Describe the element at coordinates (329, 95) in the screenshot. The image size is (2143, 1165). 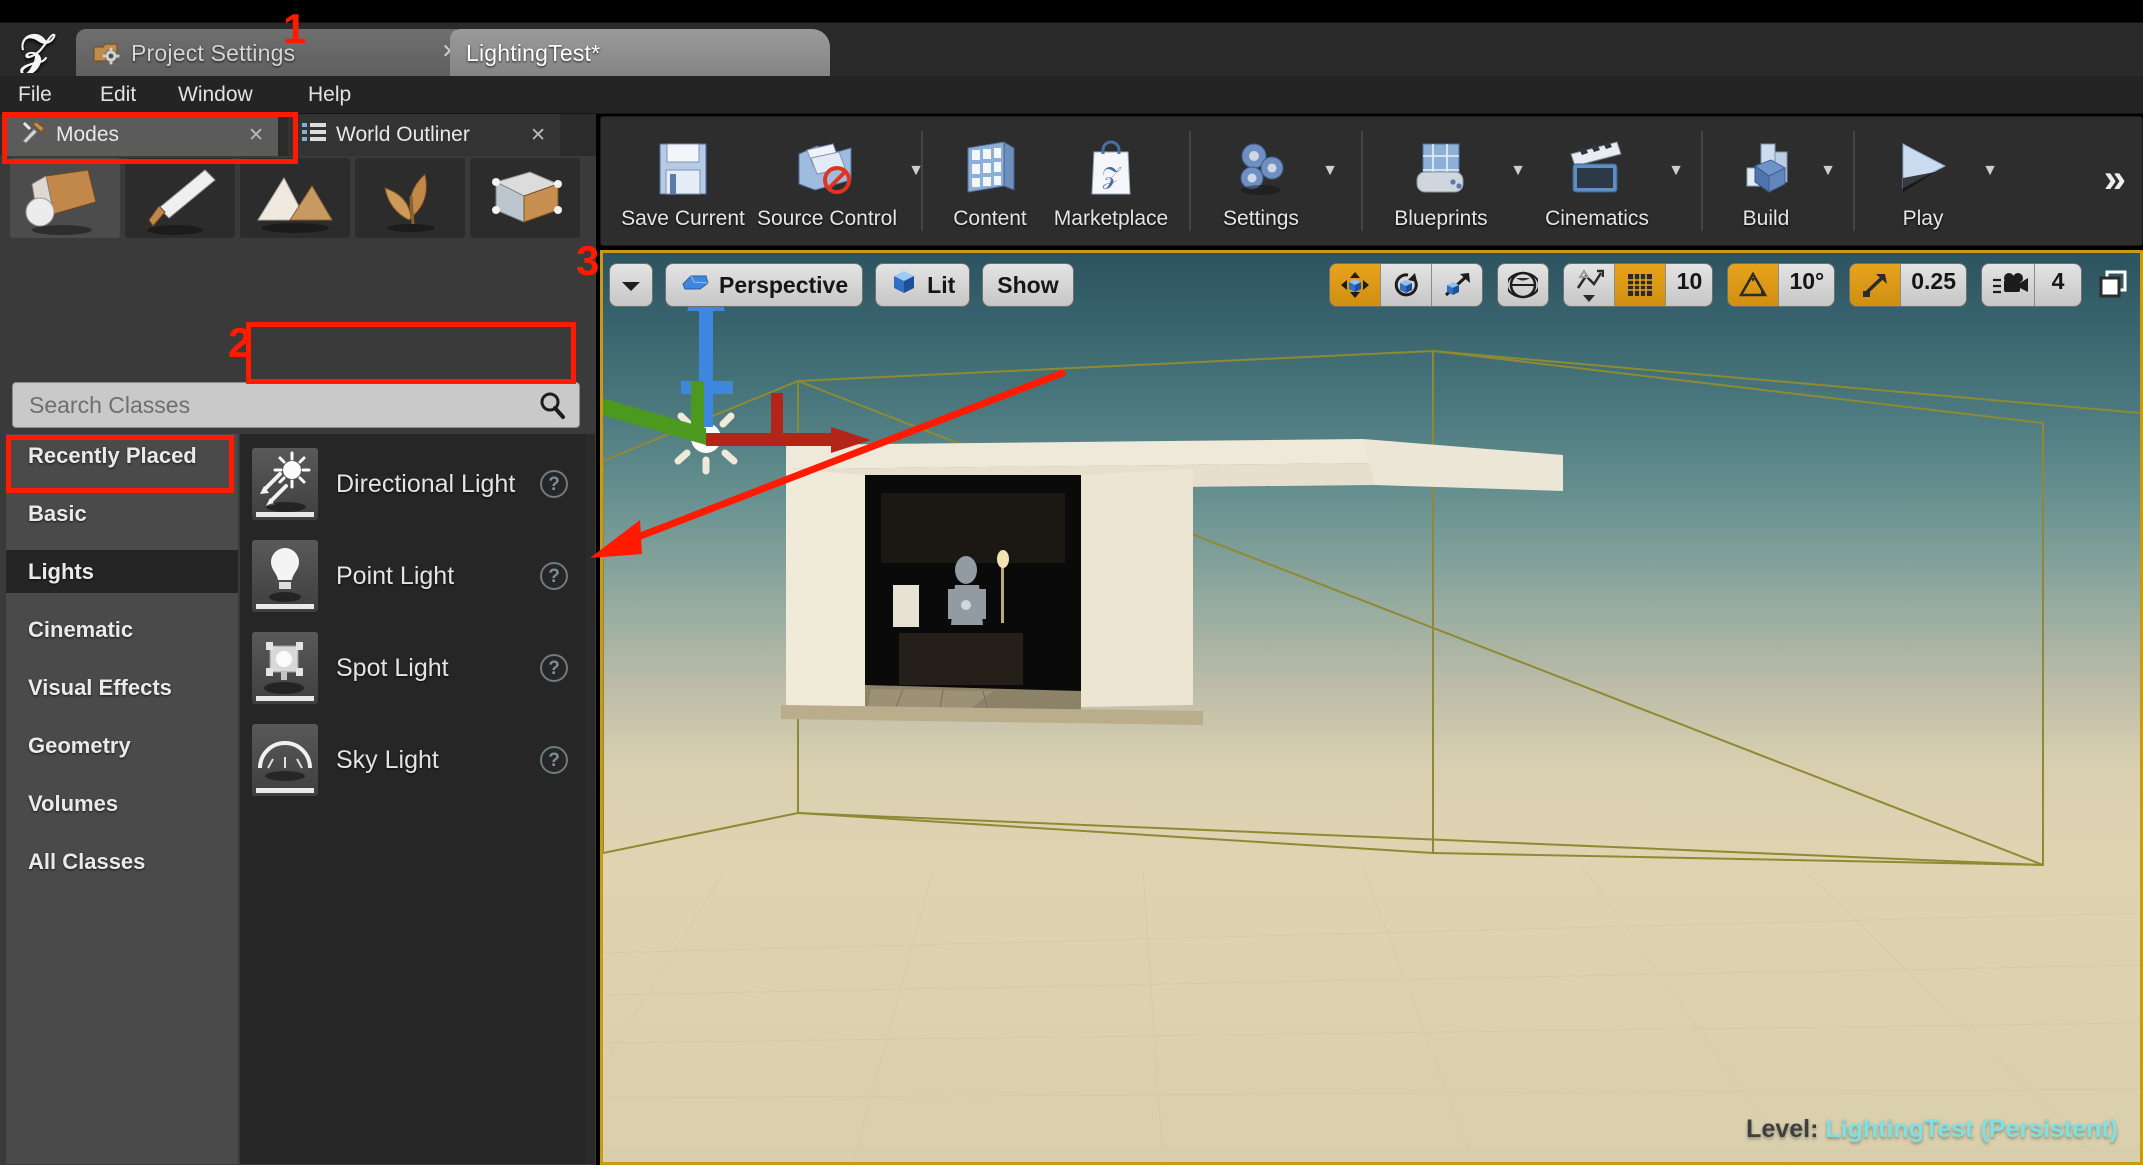
I see `menu-item-help: Help` at that location.